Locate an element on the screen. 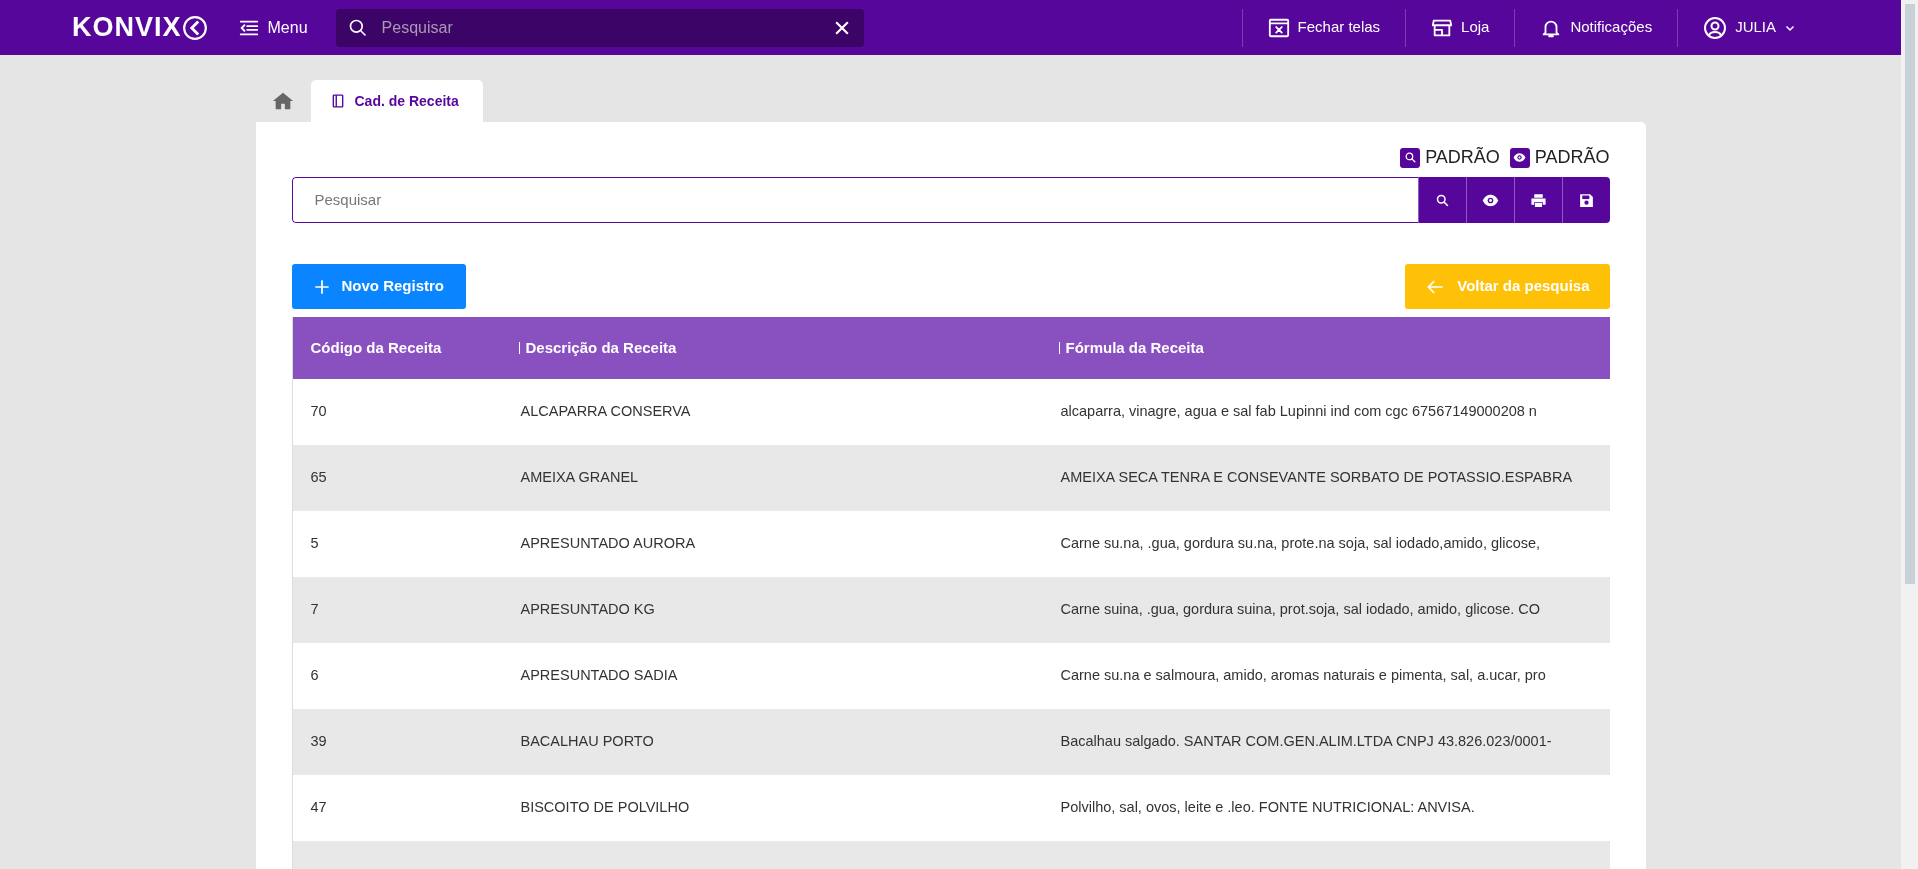  eye-button is located at coordinates (1489, 200).